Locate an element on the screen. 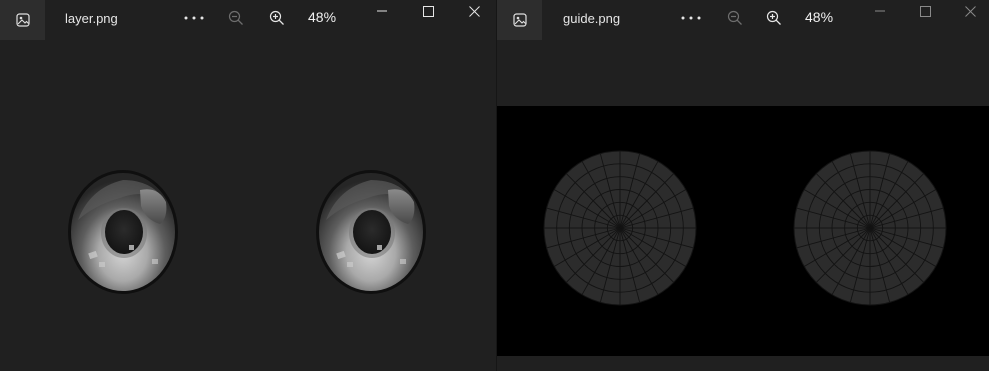 This screenshot has height=371, width=989. title-bar: guide.png 48% is located at coordinates (743, 20).